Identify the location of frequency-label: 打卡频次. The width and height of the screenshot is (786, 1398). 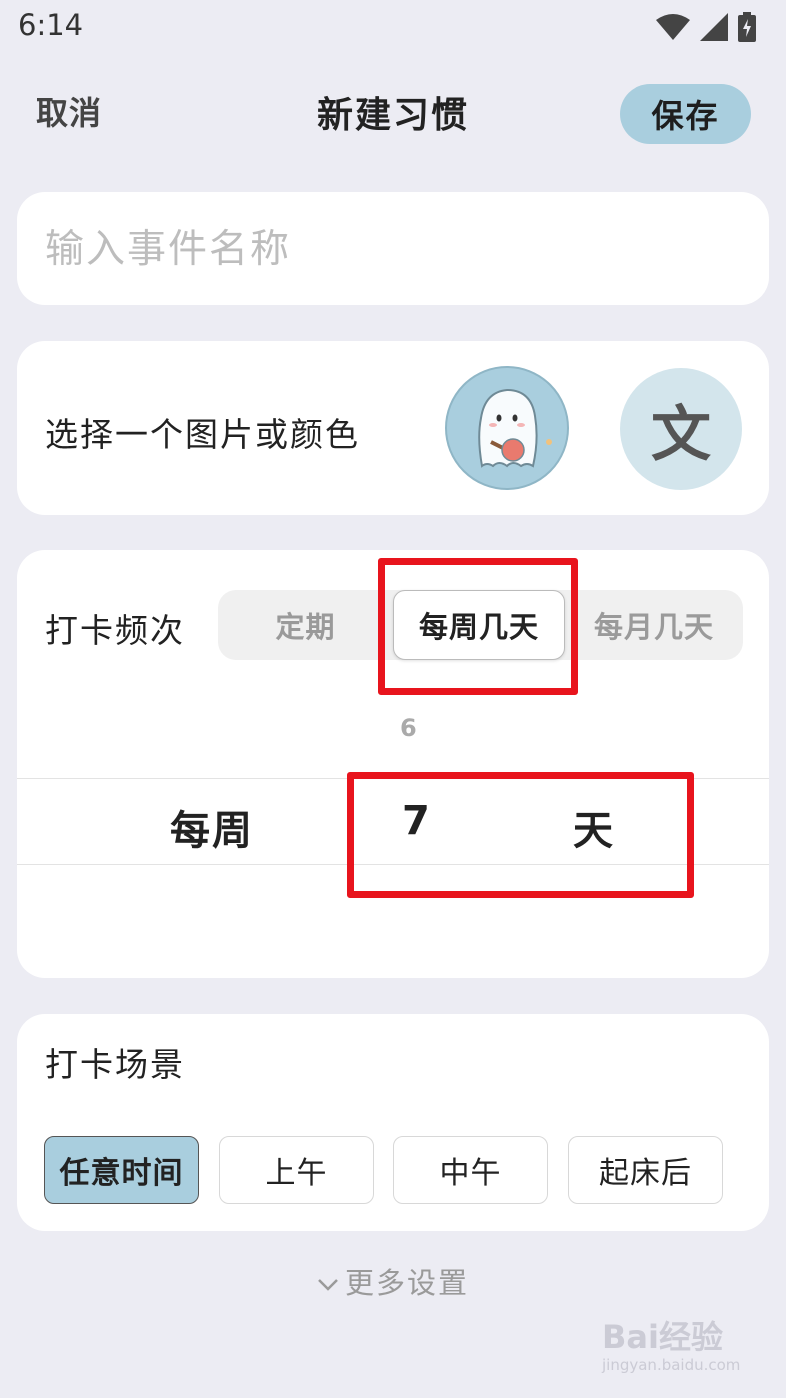
(115, 630).